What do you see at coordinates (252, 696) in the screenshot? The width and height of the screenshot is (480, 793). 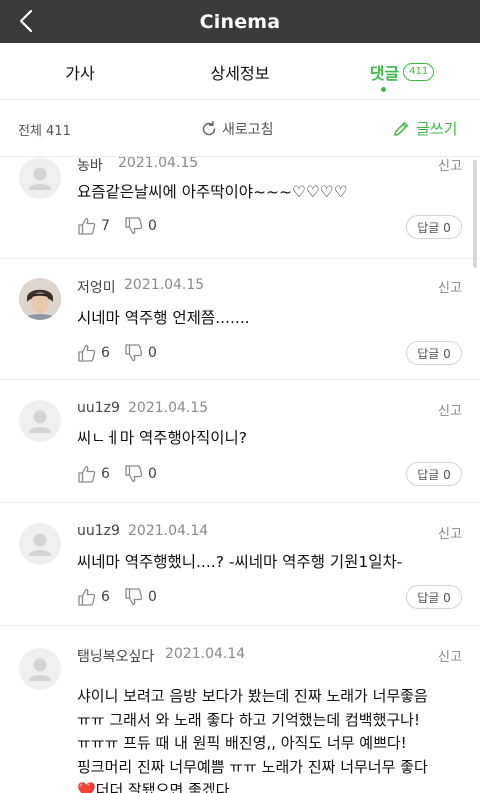 I see `comment-text-line: 샤이니 보려고 음방 보다가 봤는데 진짜 노래가 너무좋음` at bounding box center [252, 696].